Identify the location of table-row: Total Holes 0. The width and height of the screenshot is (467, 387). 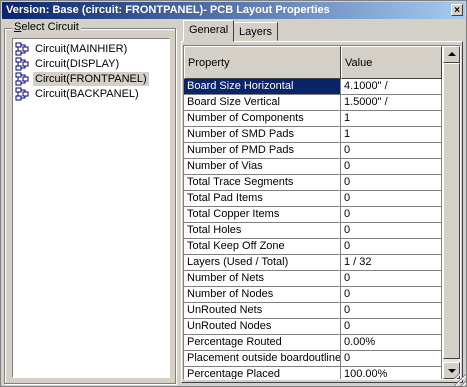
(313, 231).